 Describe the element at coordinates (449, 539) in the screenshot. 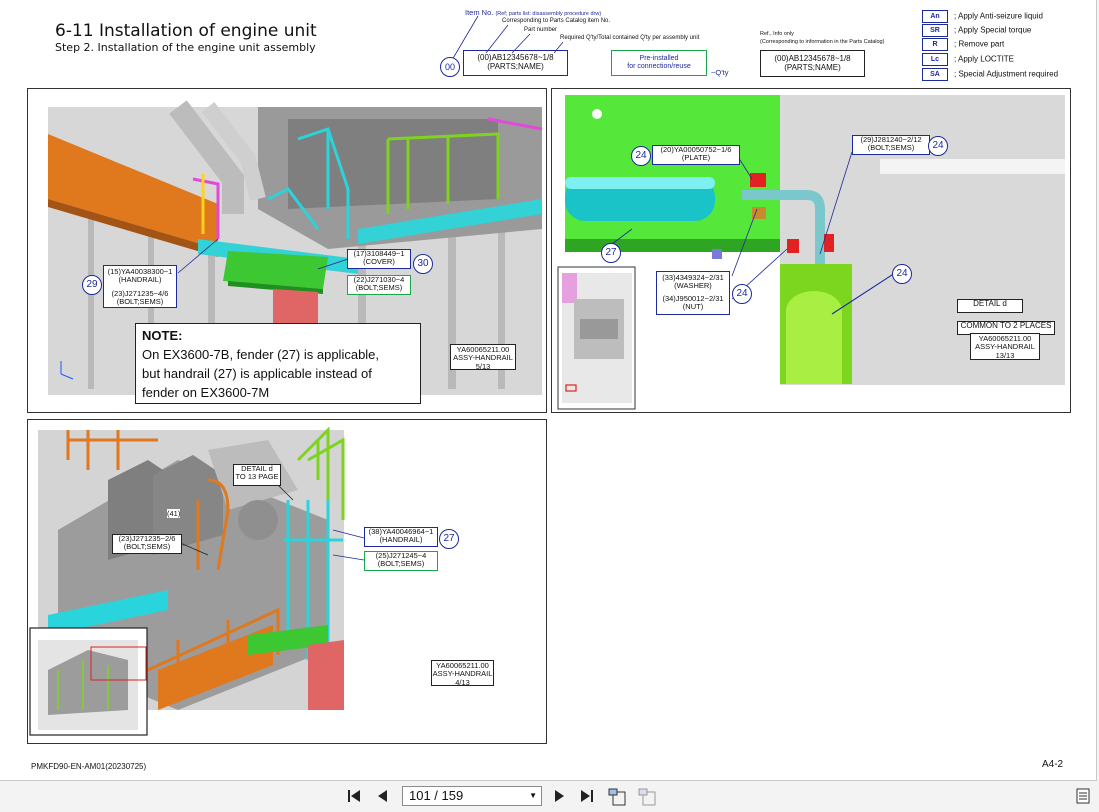

I see `item-27-p3-circle: 27` at that location.